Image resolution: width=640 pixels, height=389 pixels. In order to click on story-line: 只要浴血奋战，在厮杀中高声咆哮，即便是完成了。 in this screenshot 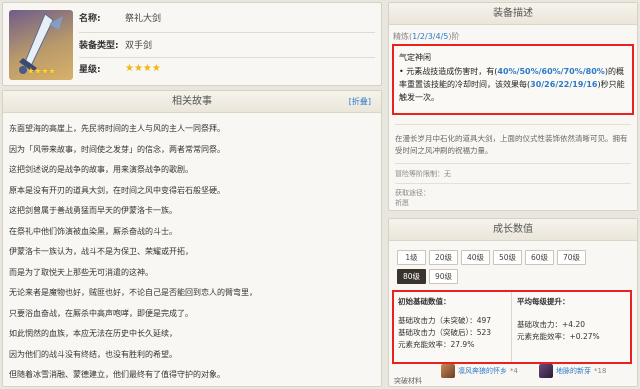, I will do `click(101, 313)`.